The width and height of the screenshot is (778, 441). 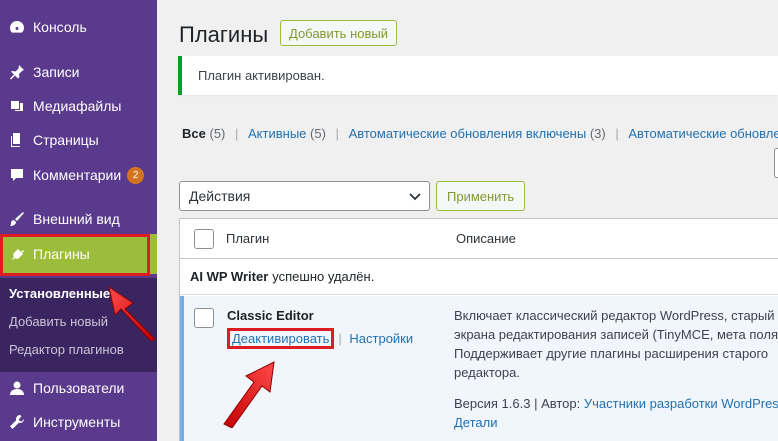 What do you see at coordinates (220, 196) in the screenshot?
I see `bulk-actions-value: Действия` at bounding box center [220, 196].